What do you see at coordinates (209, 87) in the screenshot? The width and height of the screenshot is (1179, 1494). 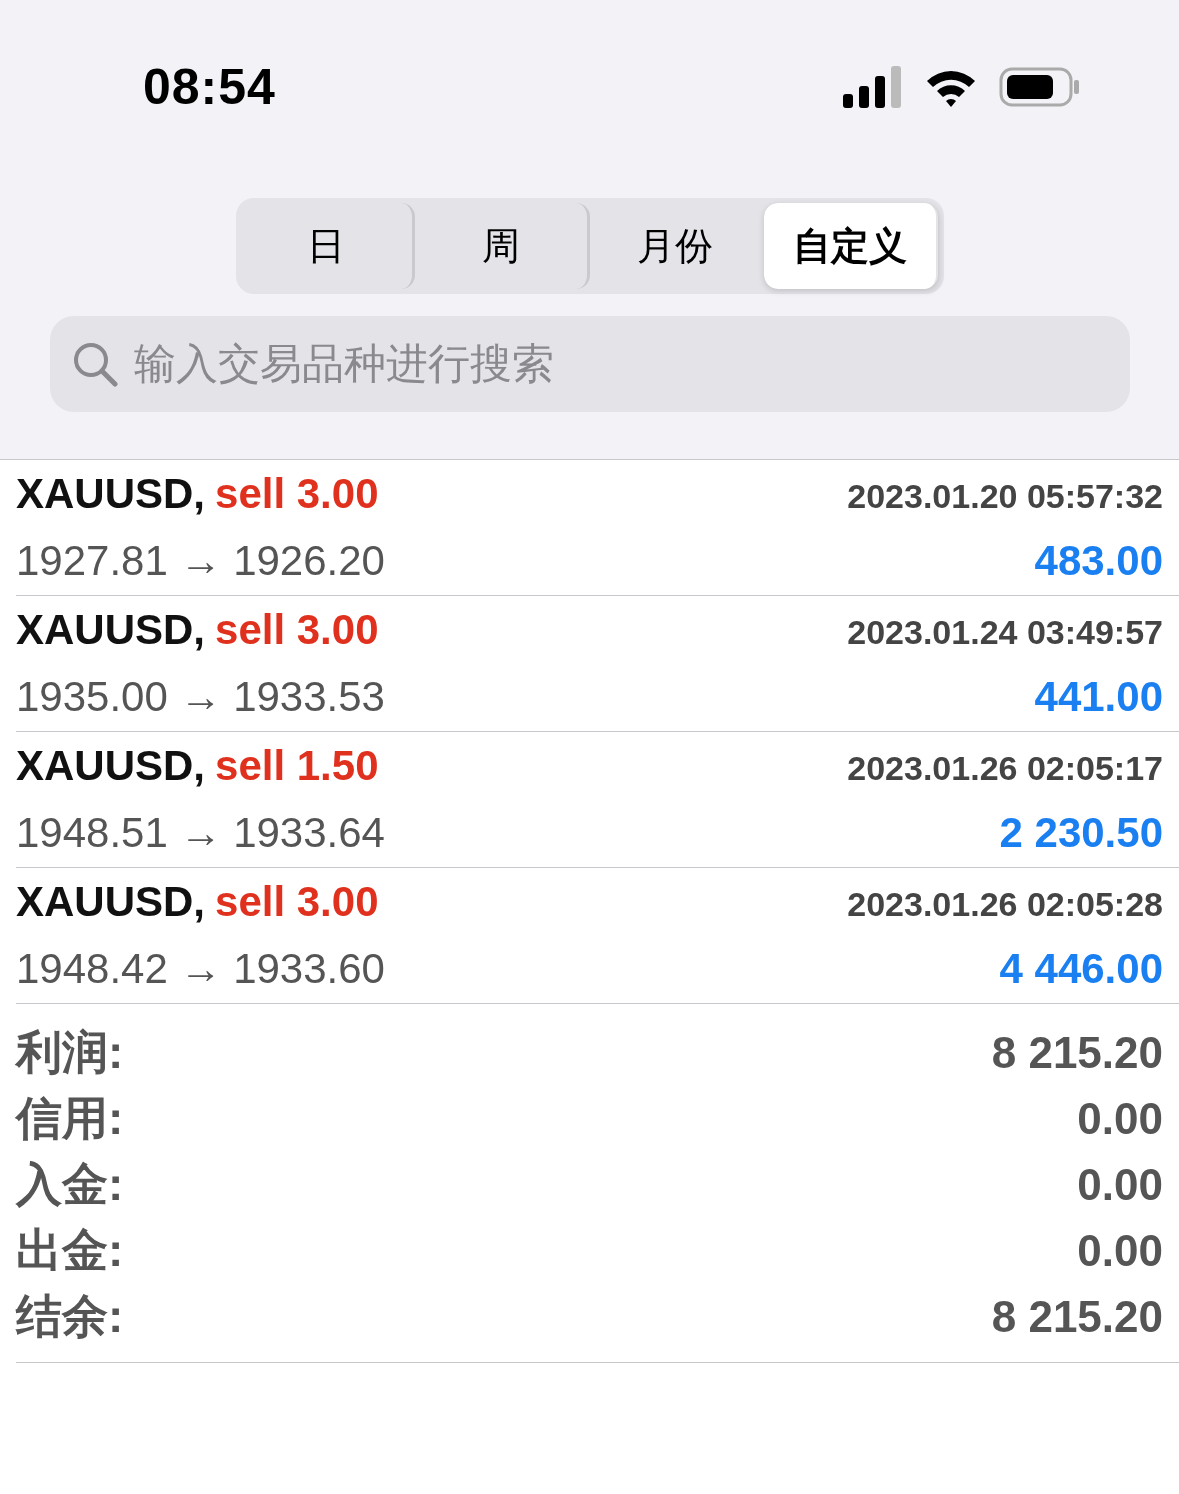 I see `status-time: 08:54` at bounding box center [209, 87].